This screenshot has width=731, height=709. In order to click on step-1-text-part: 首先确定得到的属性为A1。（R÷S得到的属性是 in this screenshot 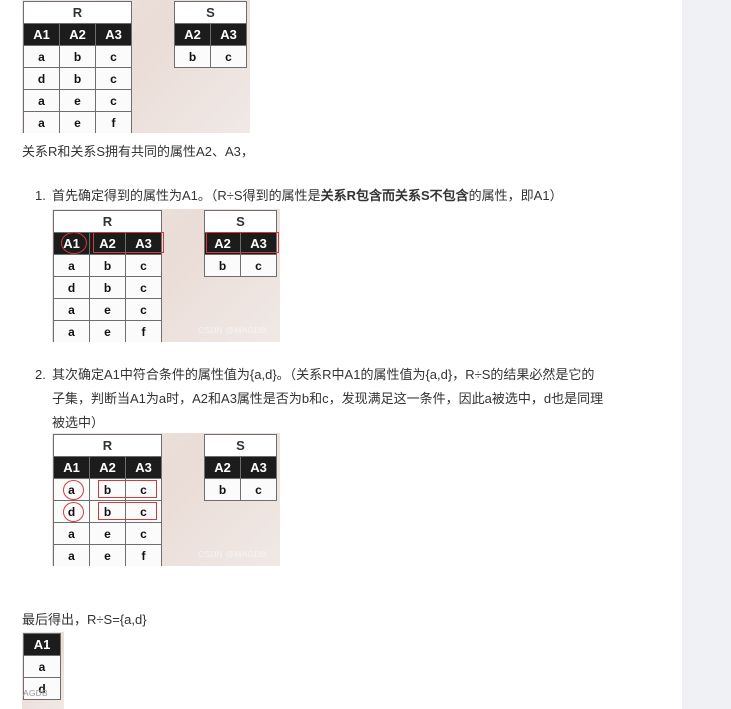, I will do `click(186, 195)`.